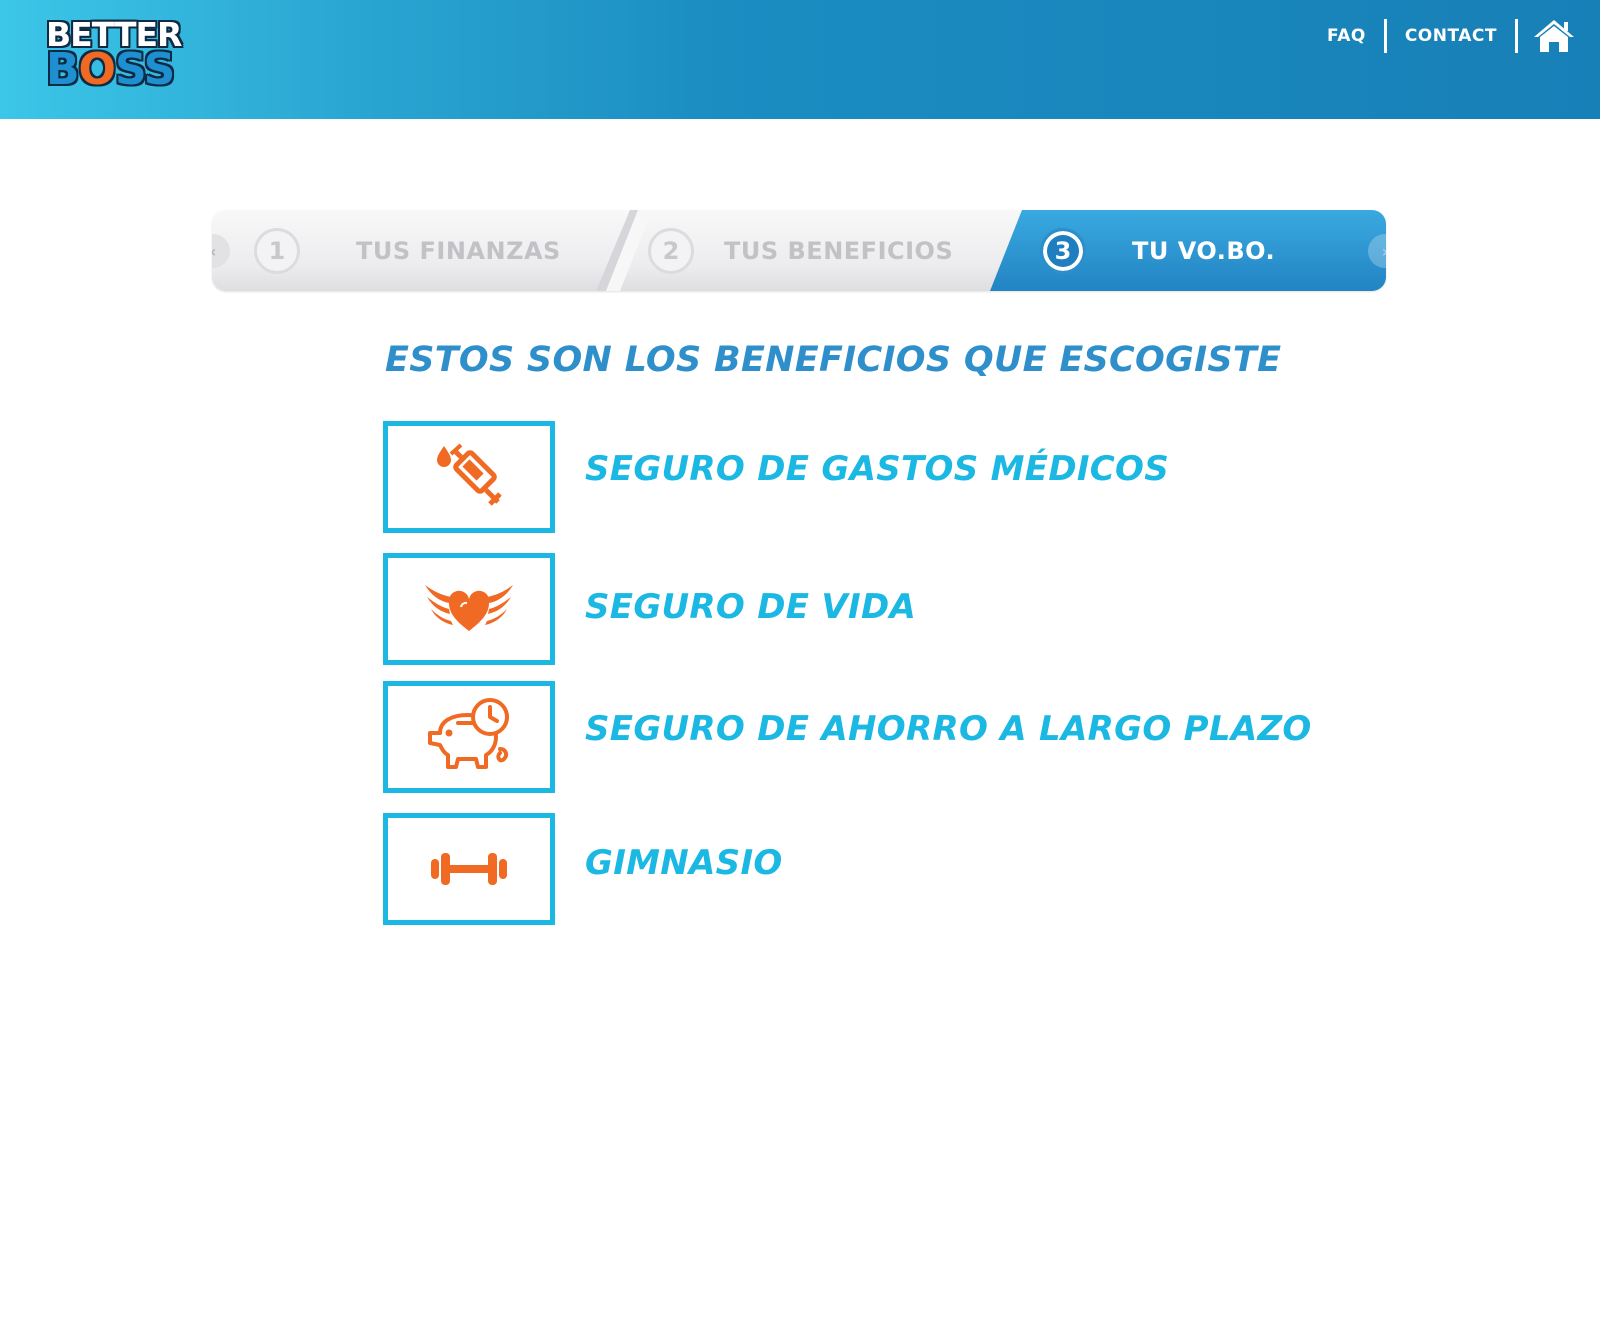 The width and height of the screenshot is (1600, 1332). I want to click on logo-line-boss: BOSS, so click(110, 69).